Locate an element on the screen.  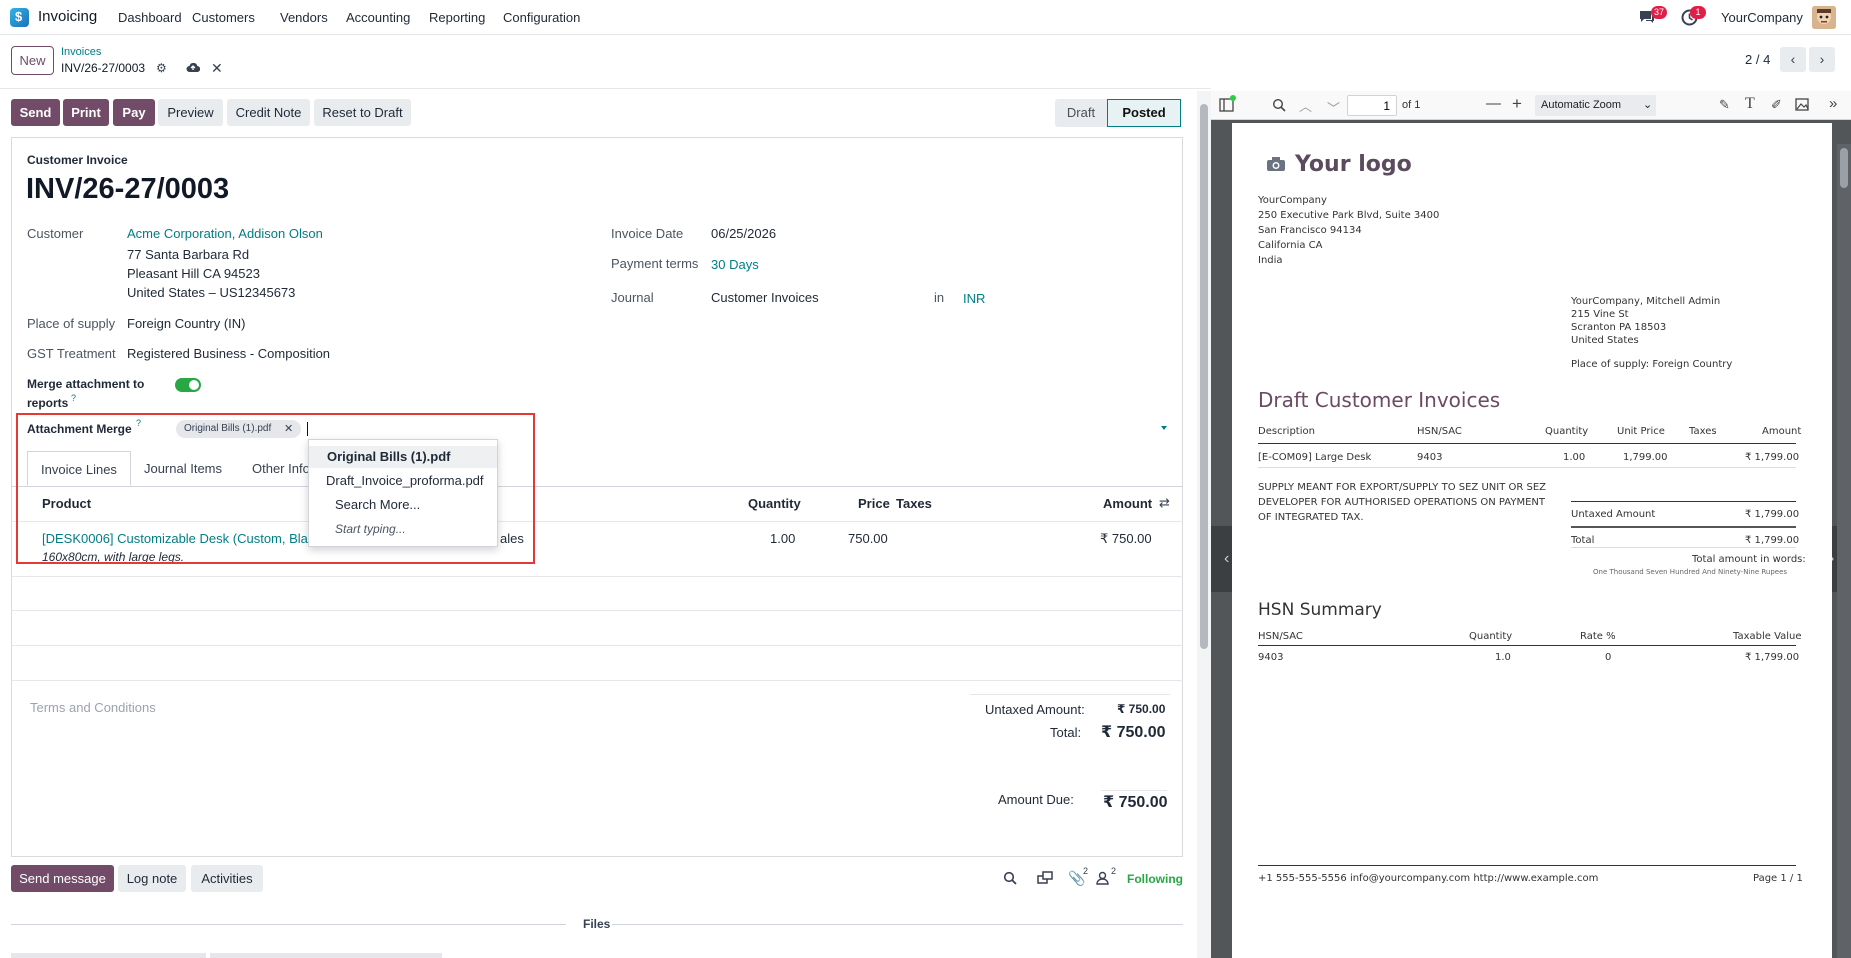
untaxed-amount-label: Untaxed Amount: is located at coordinates (1035, 709).